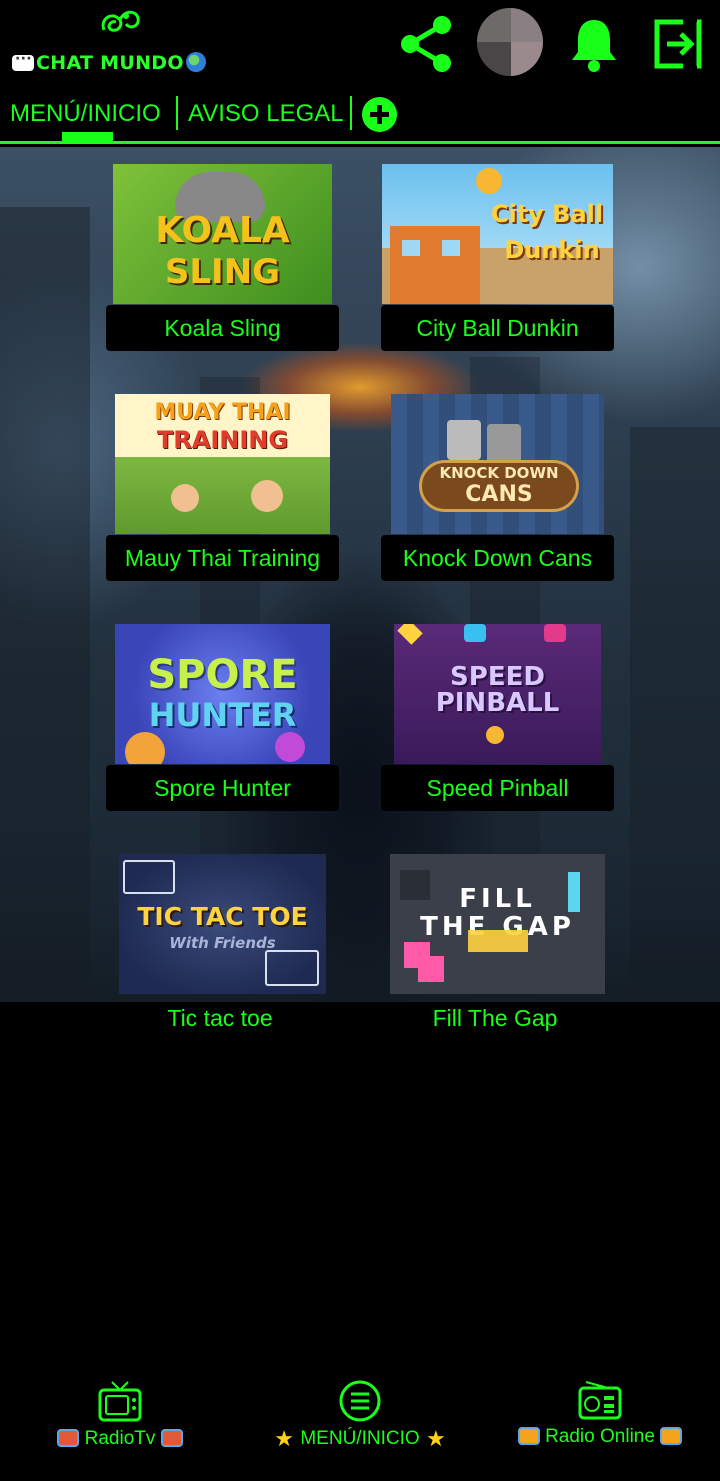  Describe the element at coordinates (85, 114) in the screenshot. I see `tab-menu-inicio: MENÚ/INICIO` at that location.